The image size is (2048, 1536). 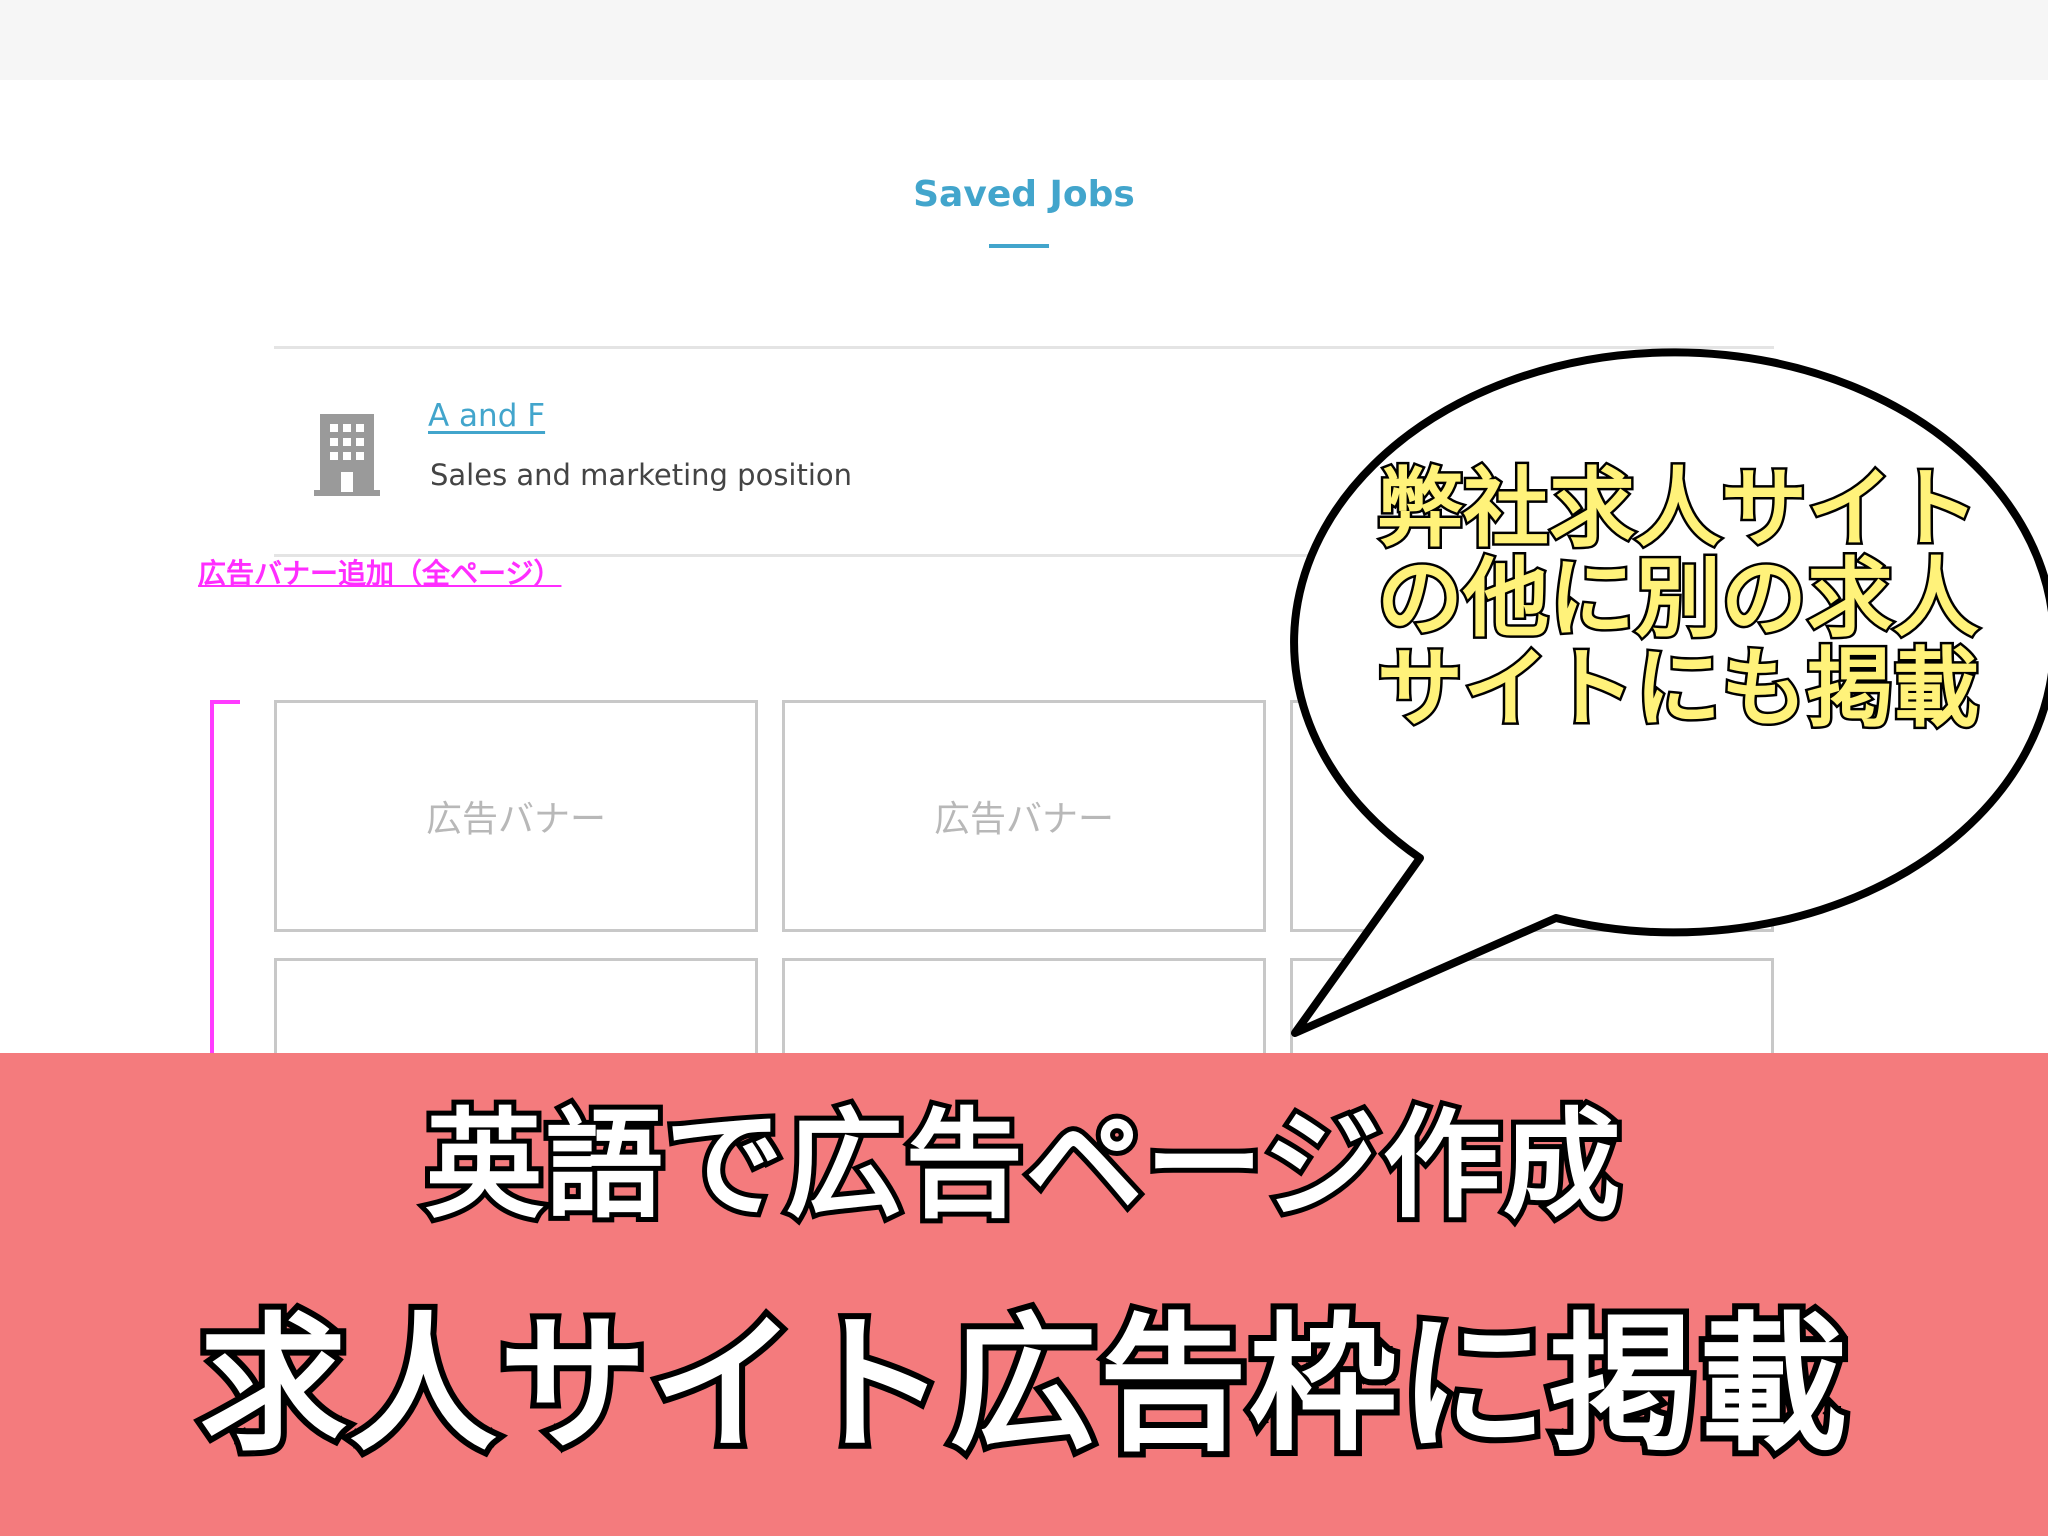 I want to click on building-icon, so click(x=347, y=454).